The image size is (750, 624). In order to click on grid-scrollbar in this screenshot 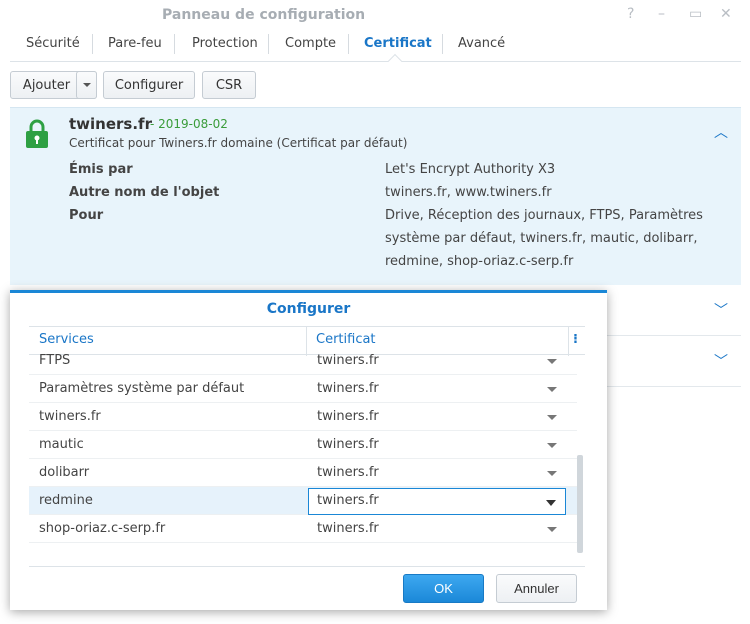, I will do `click(580, 504)`.